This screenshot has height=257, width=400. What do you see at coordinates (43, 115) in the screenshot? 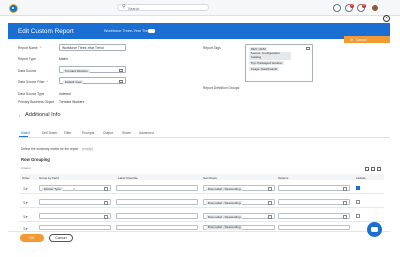
I see `additional-info-title: Additional Info` at bounding box center [43, 115].